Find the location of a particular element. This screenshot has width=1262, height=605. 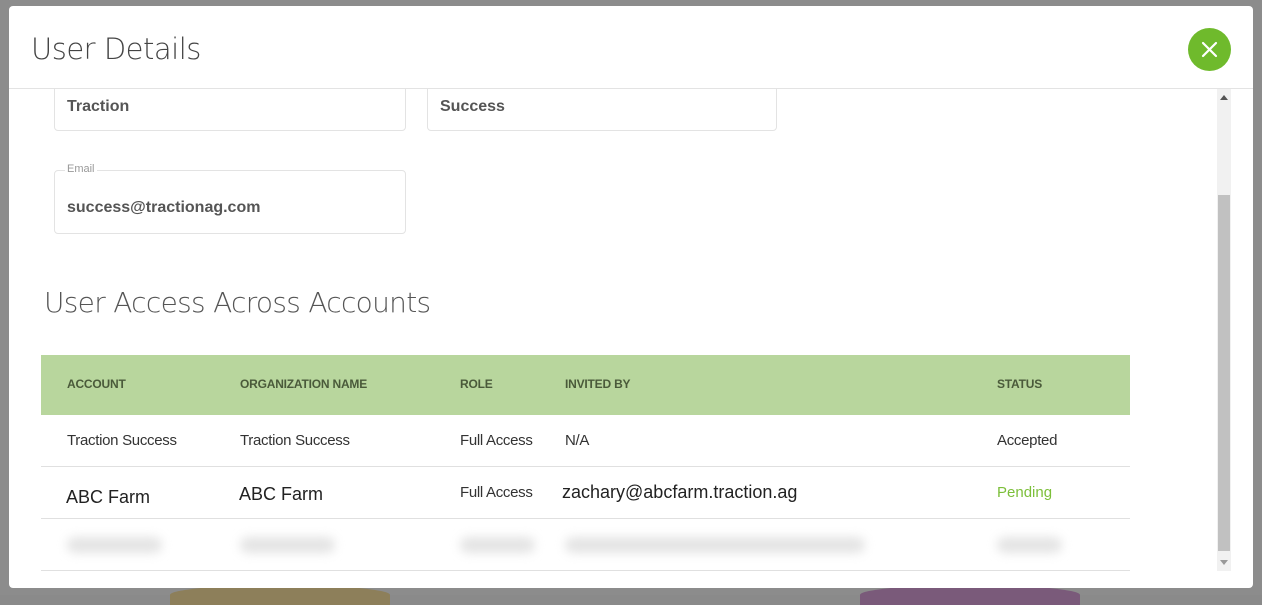

last-name-field: Success is located at coordinates (602, 110).